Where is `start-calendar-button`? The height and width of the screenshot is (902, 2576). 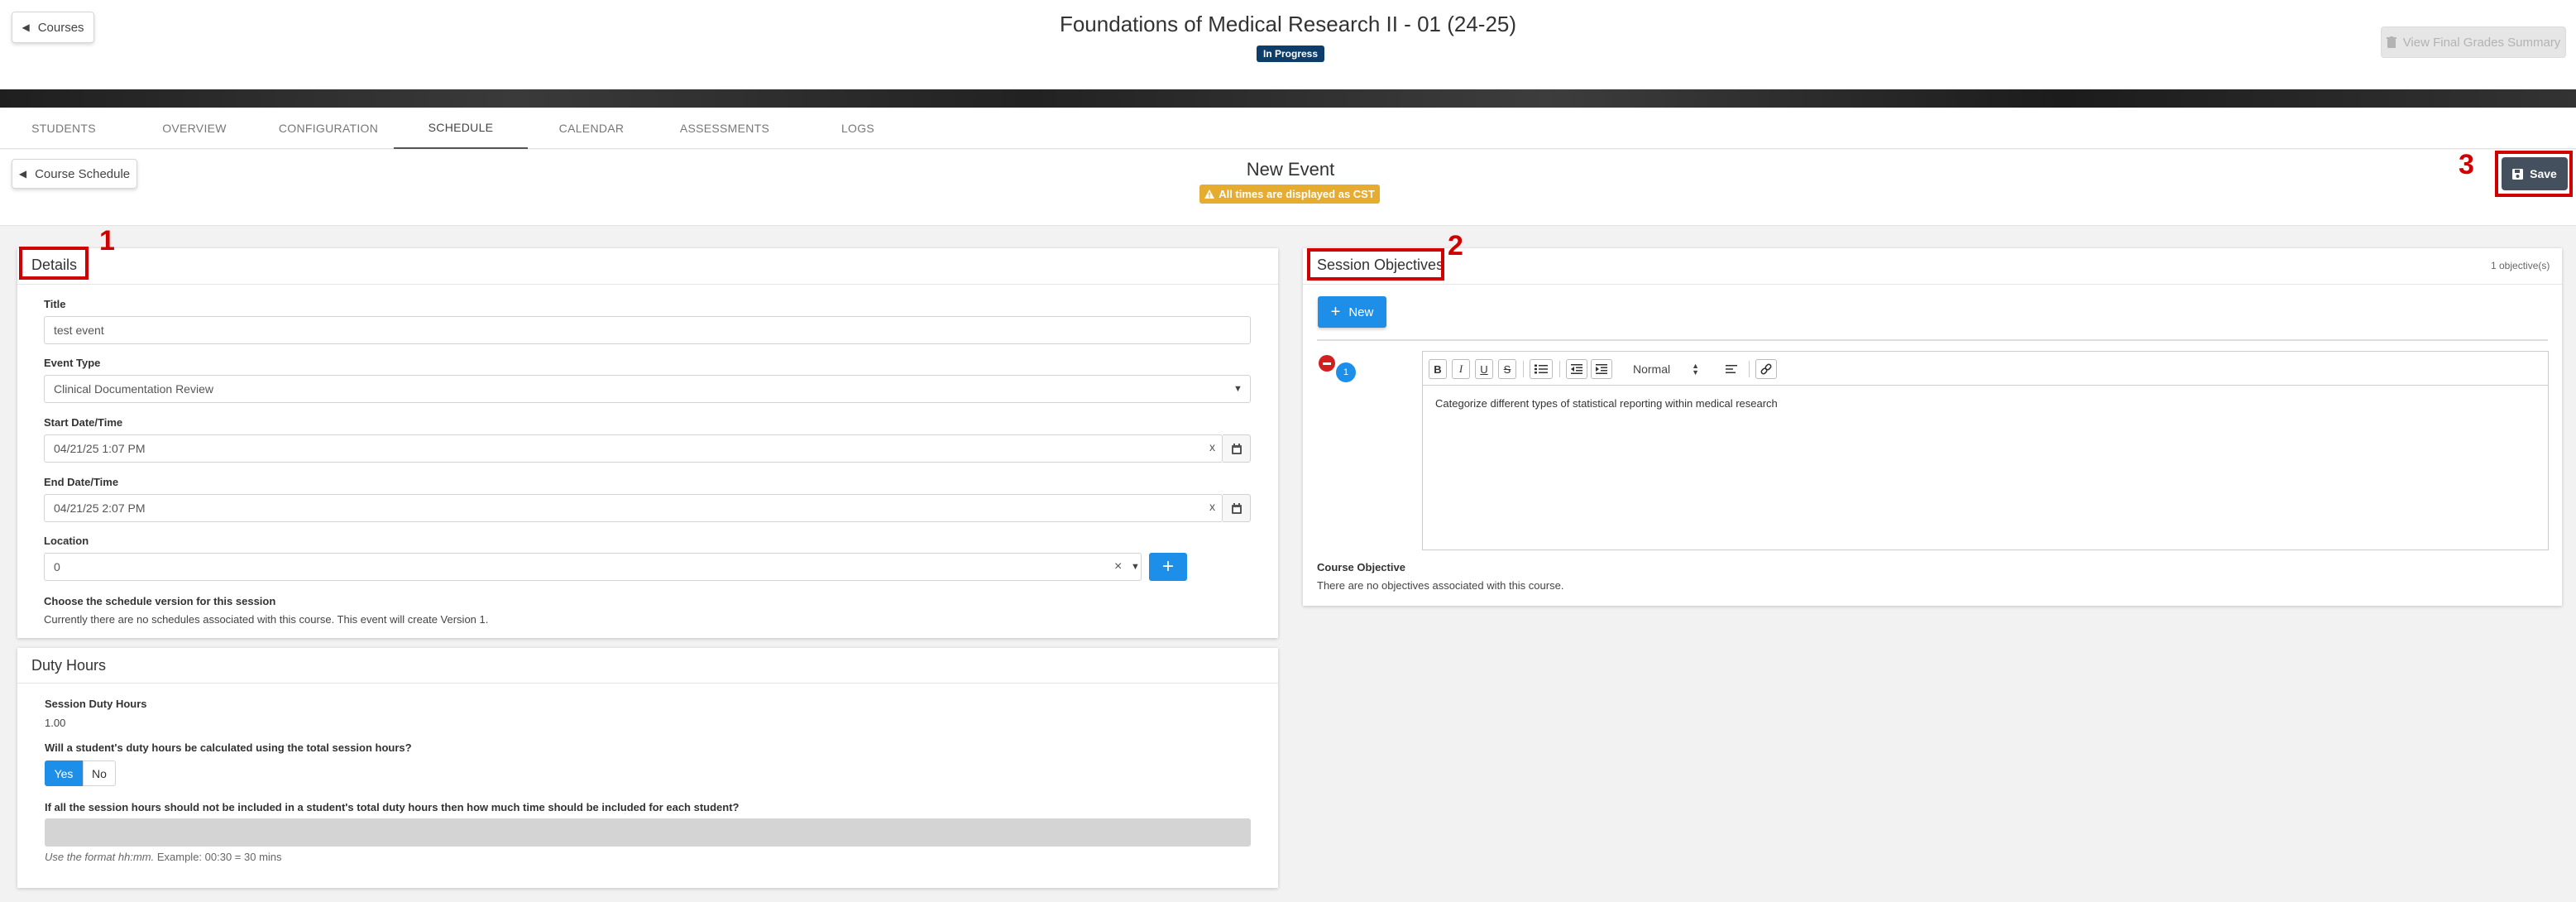 start-calendar-button is located at coordinates (1237, 448).